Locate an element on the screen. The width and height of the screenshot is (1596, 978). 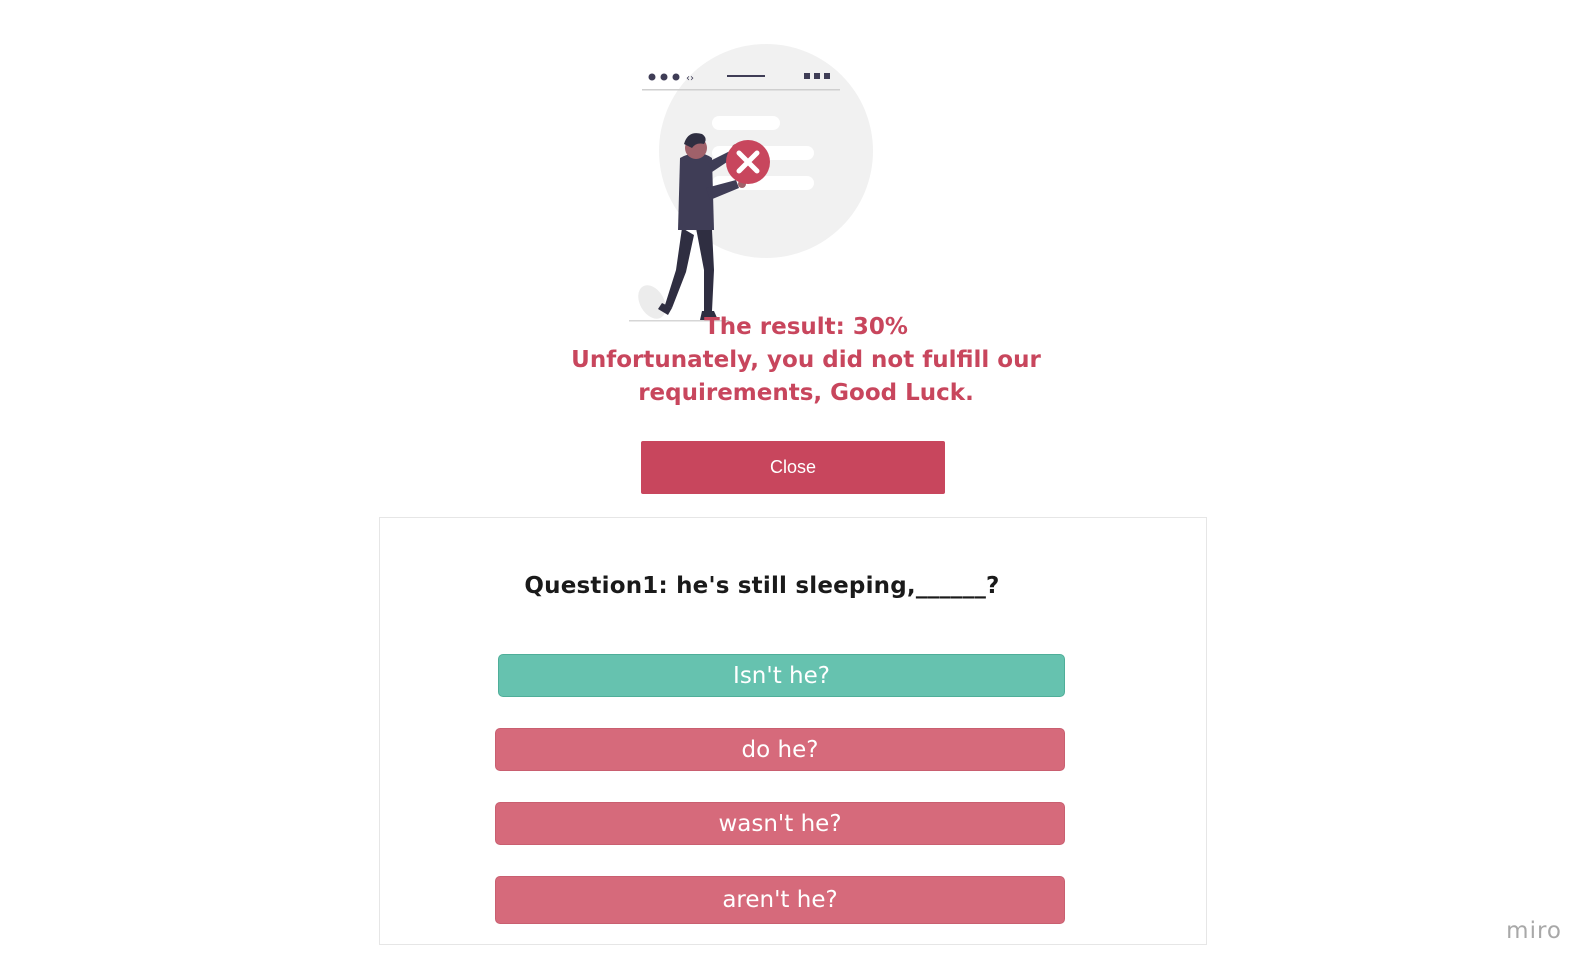
answer-label: do he? is located at coordinates (780, 749).